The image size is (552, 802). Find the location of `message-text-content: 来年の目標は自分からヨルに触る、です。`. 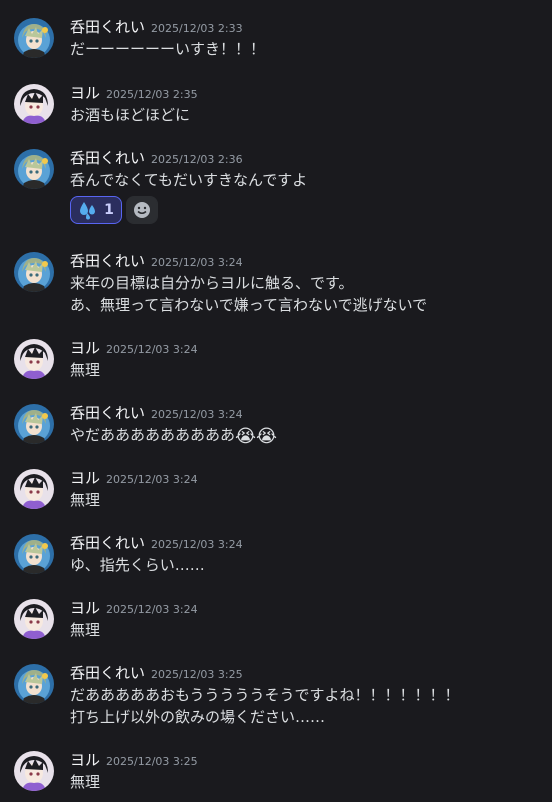

message-text-content: 来年の目標は自分からヨルに触る、です。 is located at coordinates (212, 283).